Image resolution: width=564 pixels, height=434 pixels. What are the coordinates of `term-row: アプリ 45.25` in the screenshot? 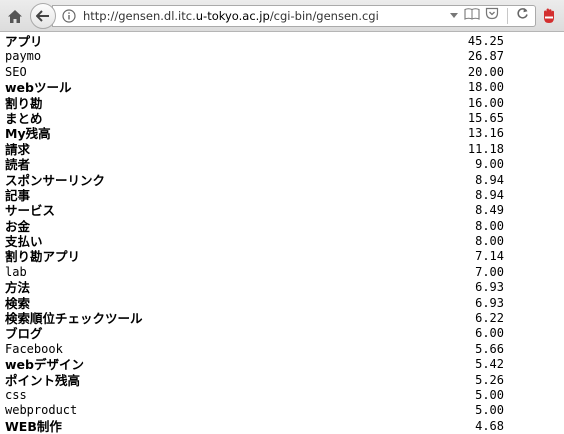 It's located at (282, 41).